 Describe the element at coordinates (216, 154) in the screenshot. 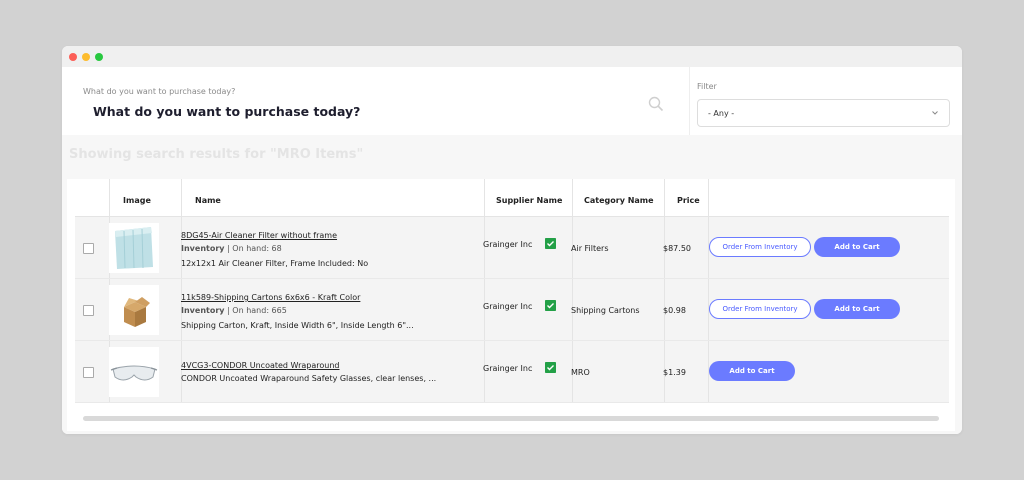

I see `results-title: Showing search results for "MRO Items"` at that location.